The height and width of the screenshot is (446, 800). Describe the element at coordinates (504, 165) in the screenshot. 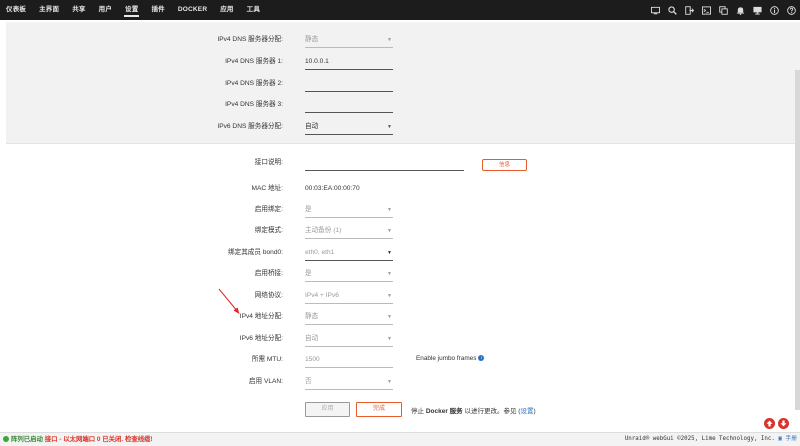

I see `info-button: 信息` at that location.